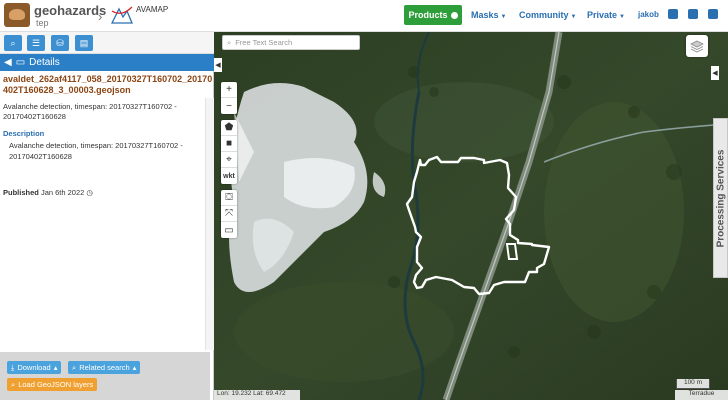  Describe the element at coordinates (701, 395) in the screenshot. I see `map-attribution: Terradue` at that location.